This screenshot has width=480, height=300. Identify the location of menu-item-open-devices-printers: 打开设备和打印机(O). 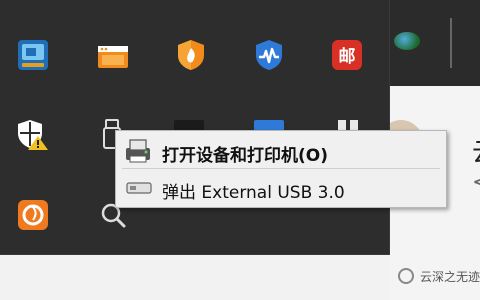
(281, 151).